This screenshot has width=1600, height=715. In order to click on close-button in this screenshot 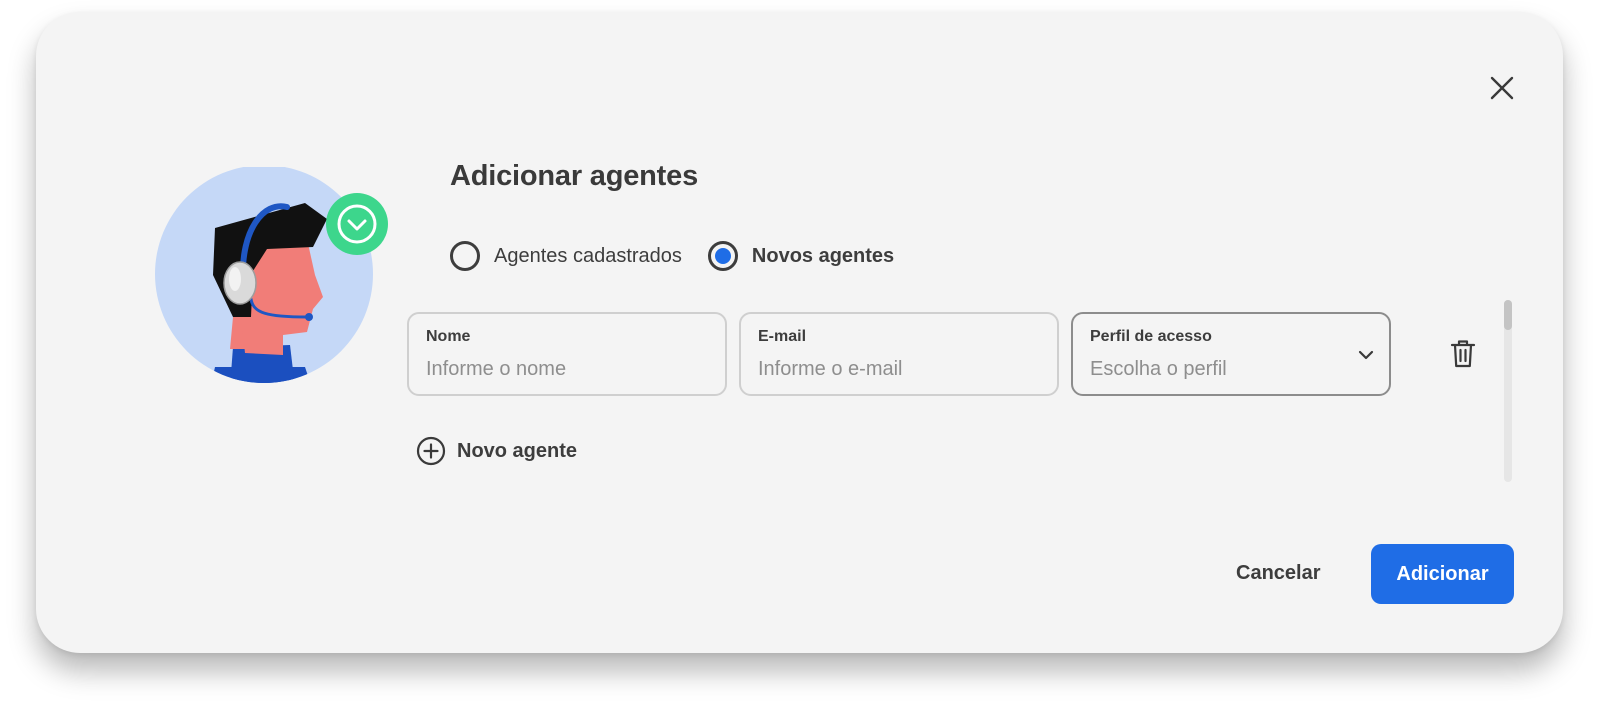, I will do `click(1502, 88)`.